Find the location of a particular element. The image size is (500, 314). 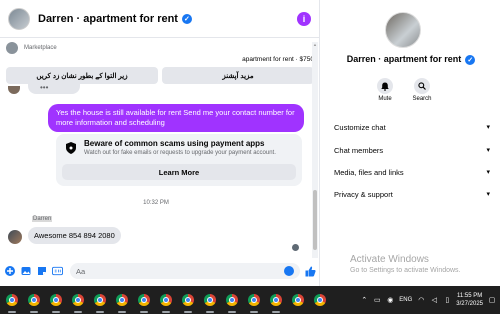

gif-icon is located at coordinates (57, 271).